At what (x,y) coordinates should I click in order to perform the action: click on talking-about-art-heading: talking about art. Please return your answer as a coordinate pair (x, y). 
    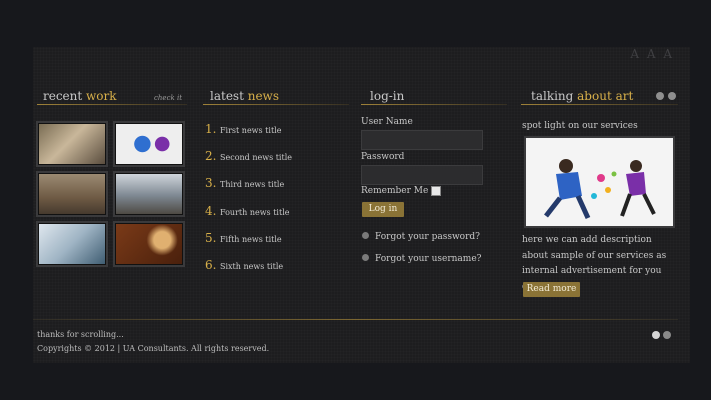
    Looking at the image, I should click on (582, 96).